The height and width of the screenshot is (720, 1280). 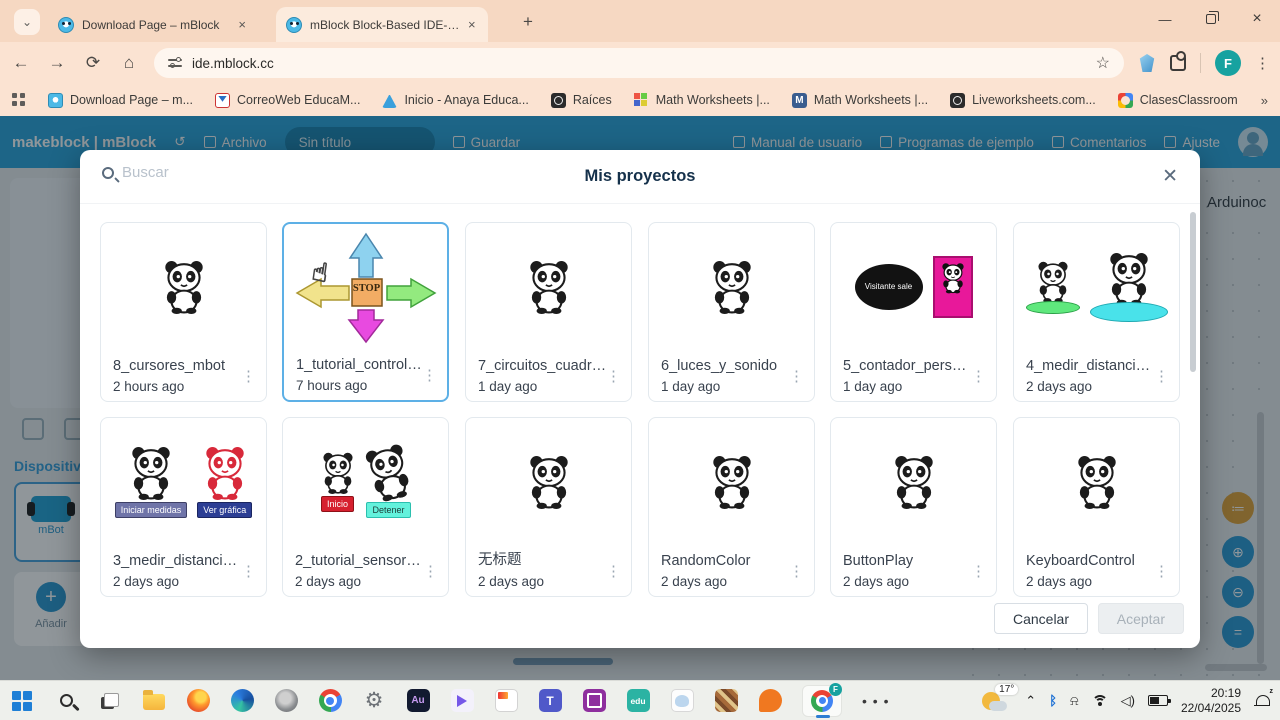 I want to click on mosaic-app-button, so click(x=726, y=701).